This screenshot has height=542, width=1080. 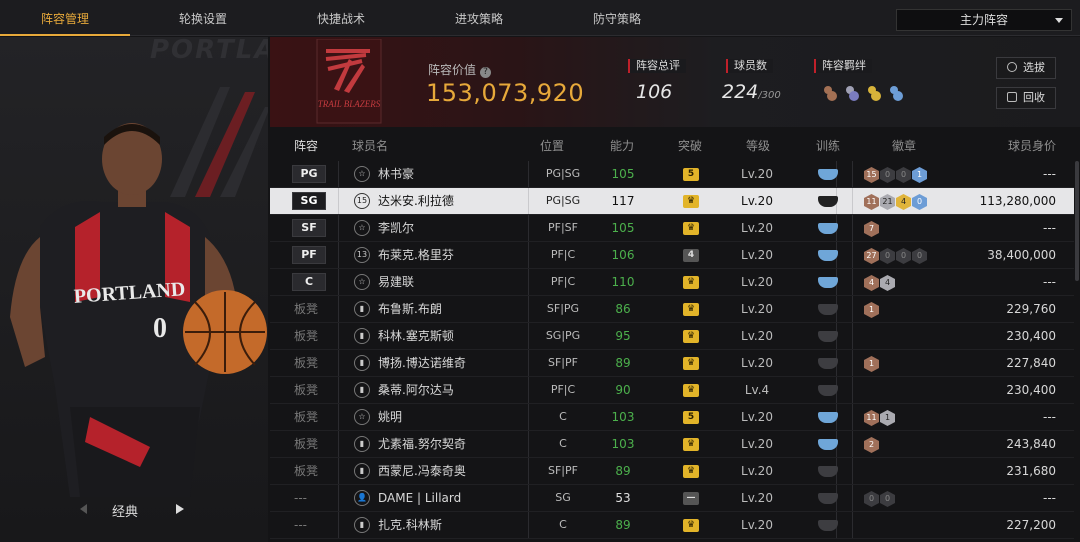 I want to click on lineup-slot: SG, so click(x=309, y=201).